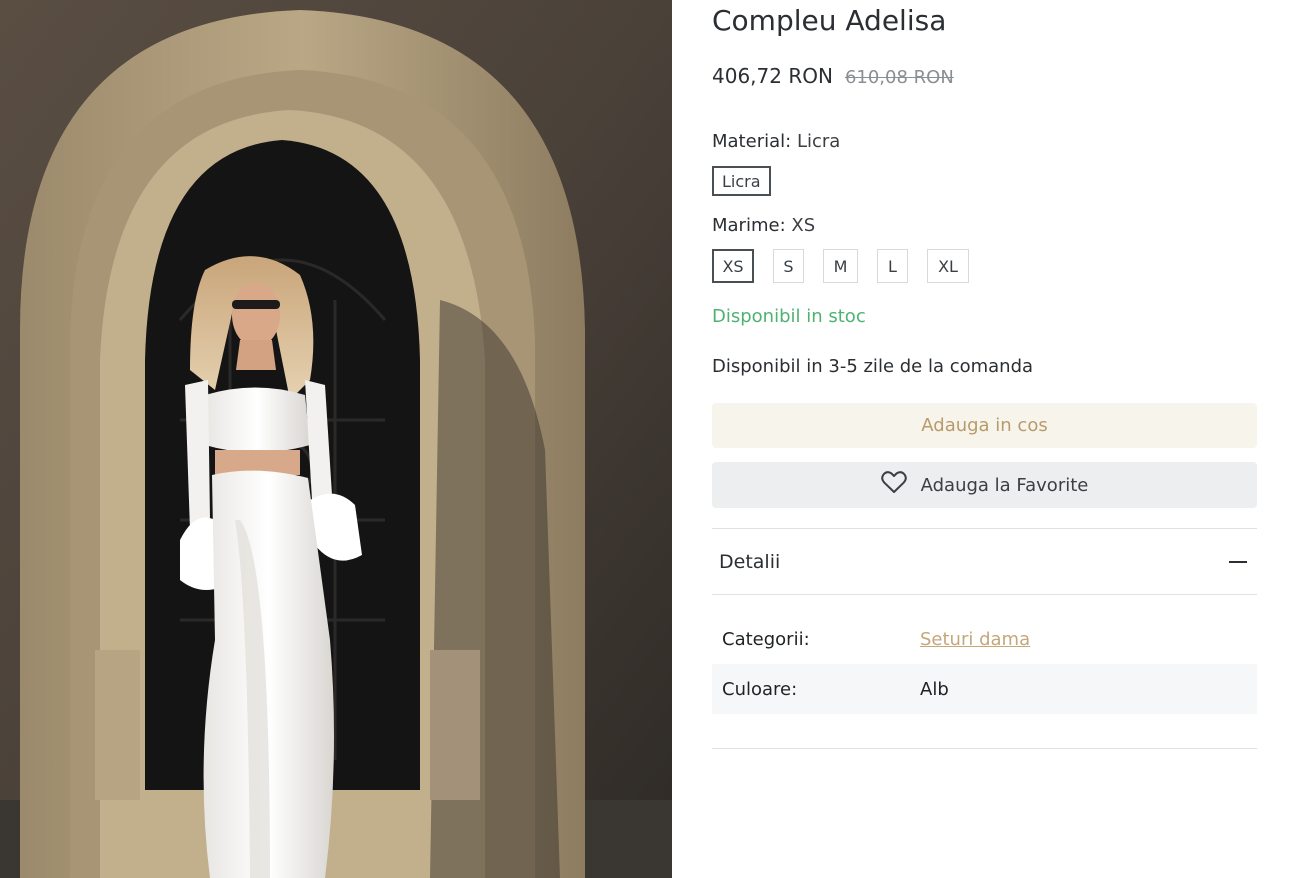 This screenshot has height=878, width=1315. I want to click on material-label-text: Material:, so click(752, 141).